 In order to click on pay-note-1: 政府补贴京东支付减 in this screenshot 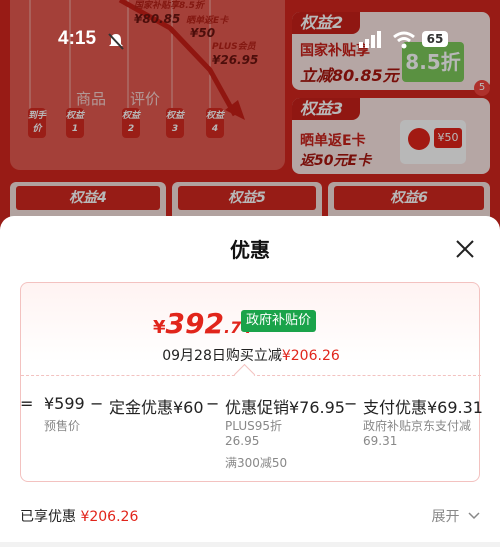, I will do `click(417, 426)`.